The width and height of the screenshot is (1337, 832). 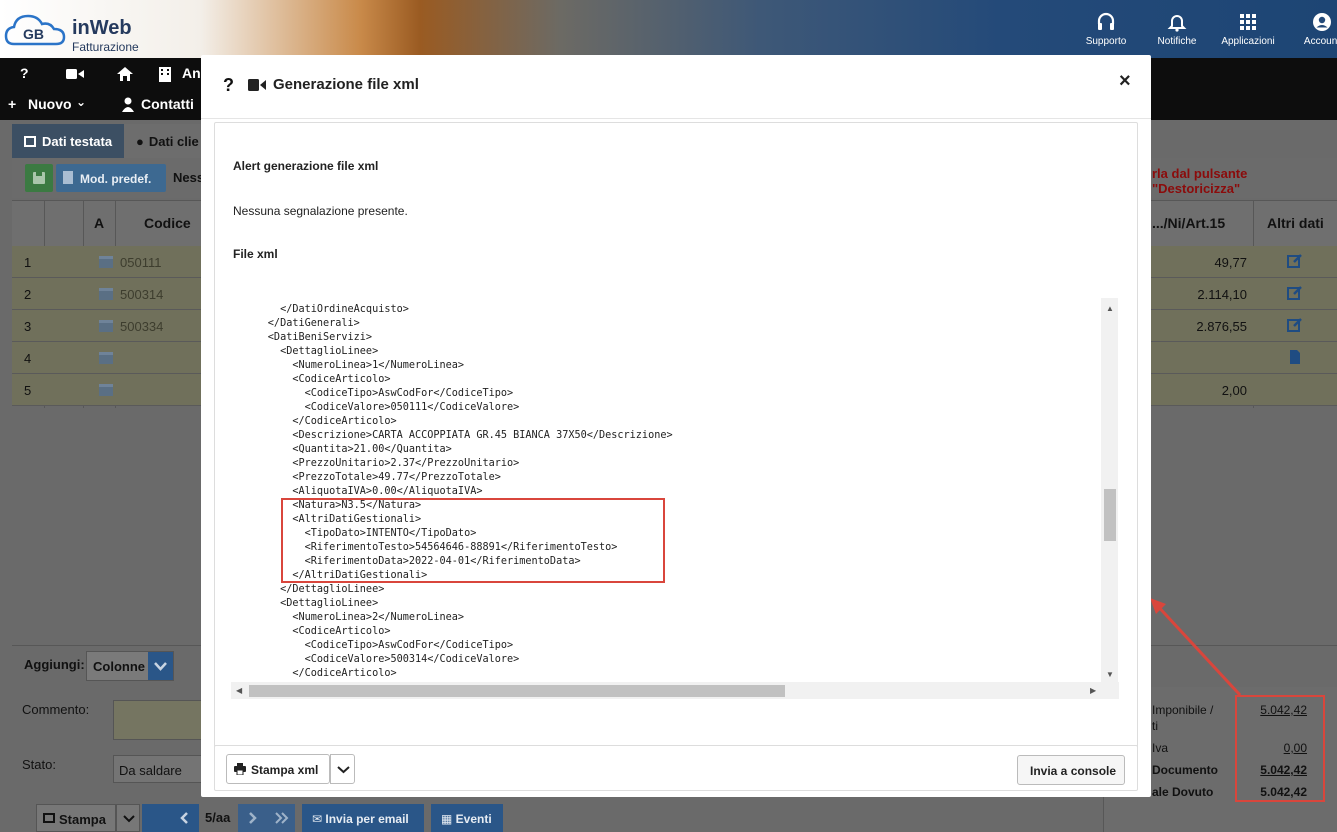 I want to click on total-label-iva: Iva, so click(x=1160, y=748).